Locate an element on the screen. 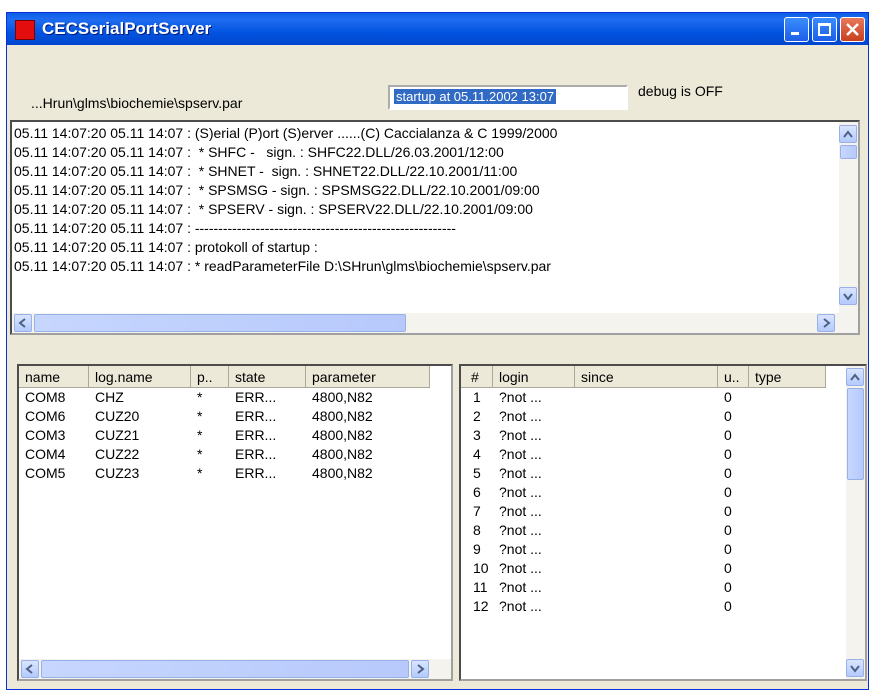 The image size is (871, 693). startup-field: startup at 05.11.2002 13:07 is located at coordinates (508, 97).